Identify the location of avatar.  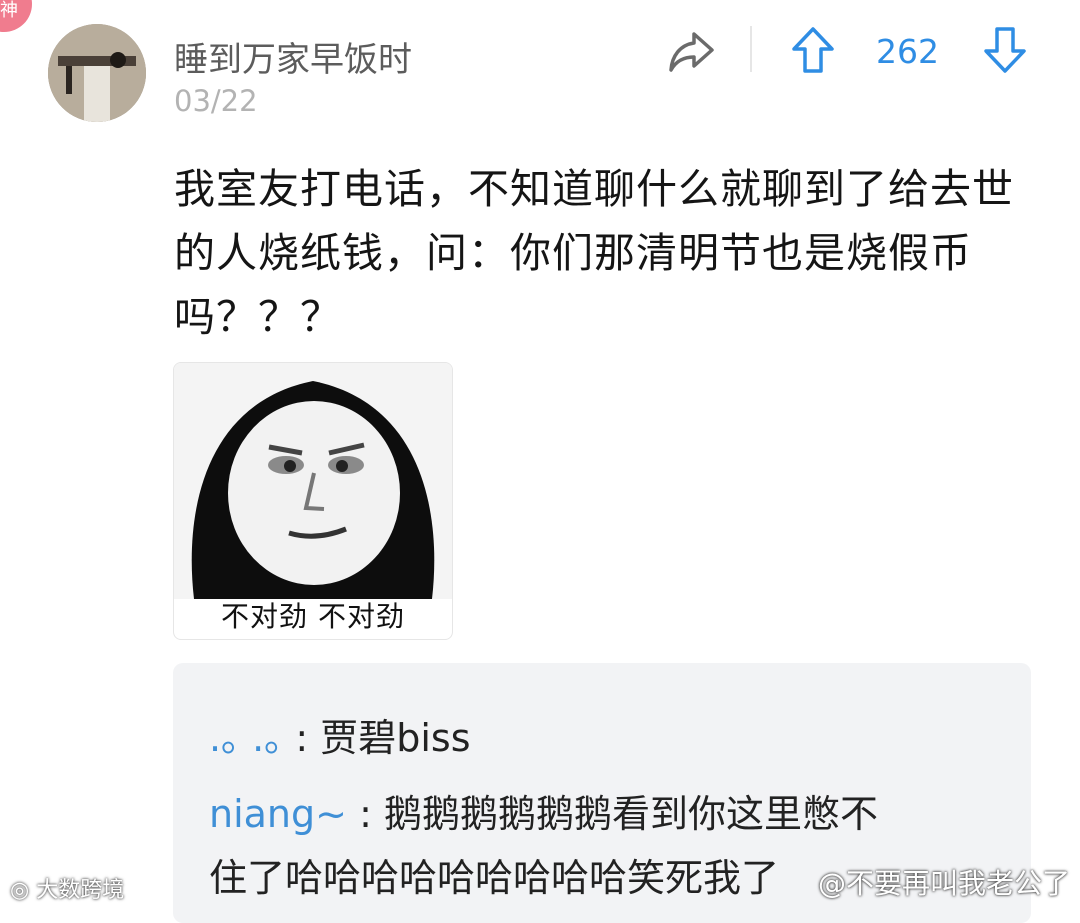
(97, 73).